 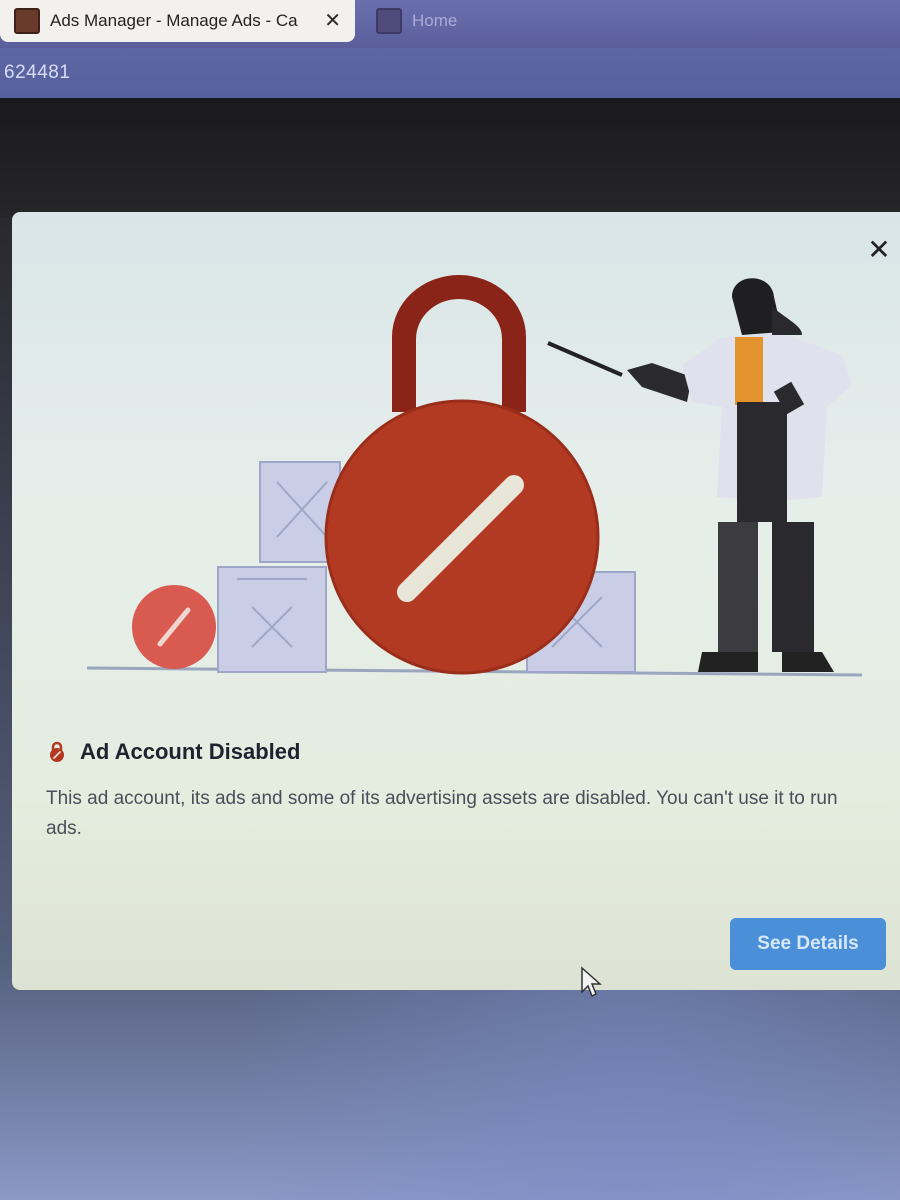 I want to click on ads-manager-favicon-icon, so click(x=27, y=21).